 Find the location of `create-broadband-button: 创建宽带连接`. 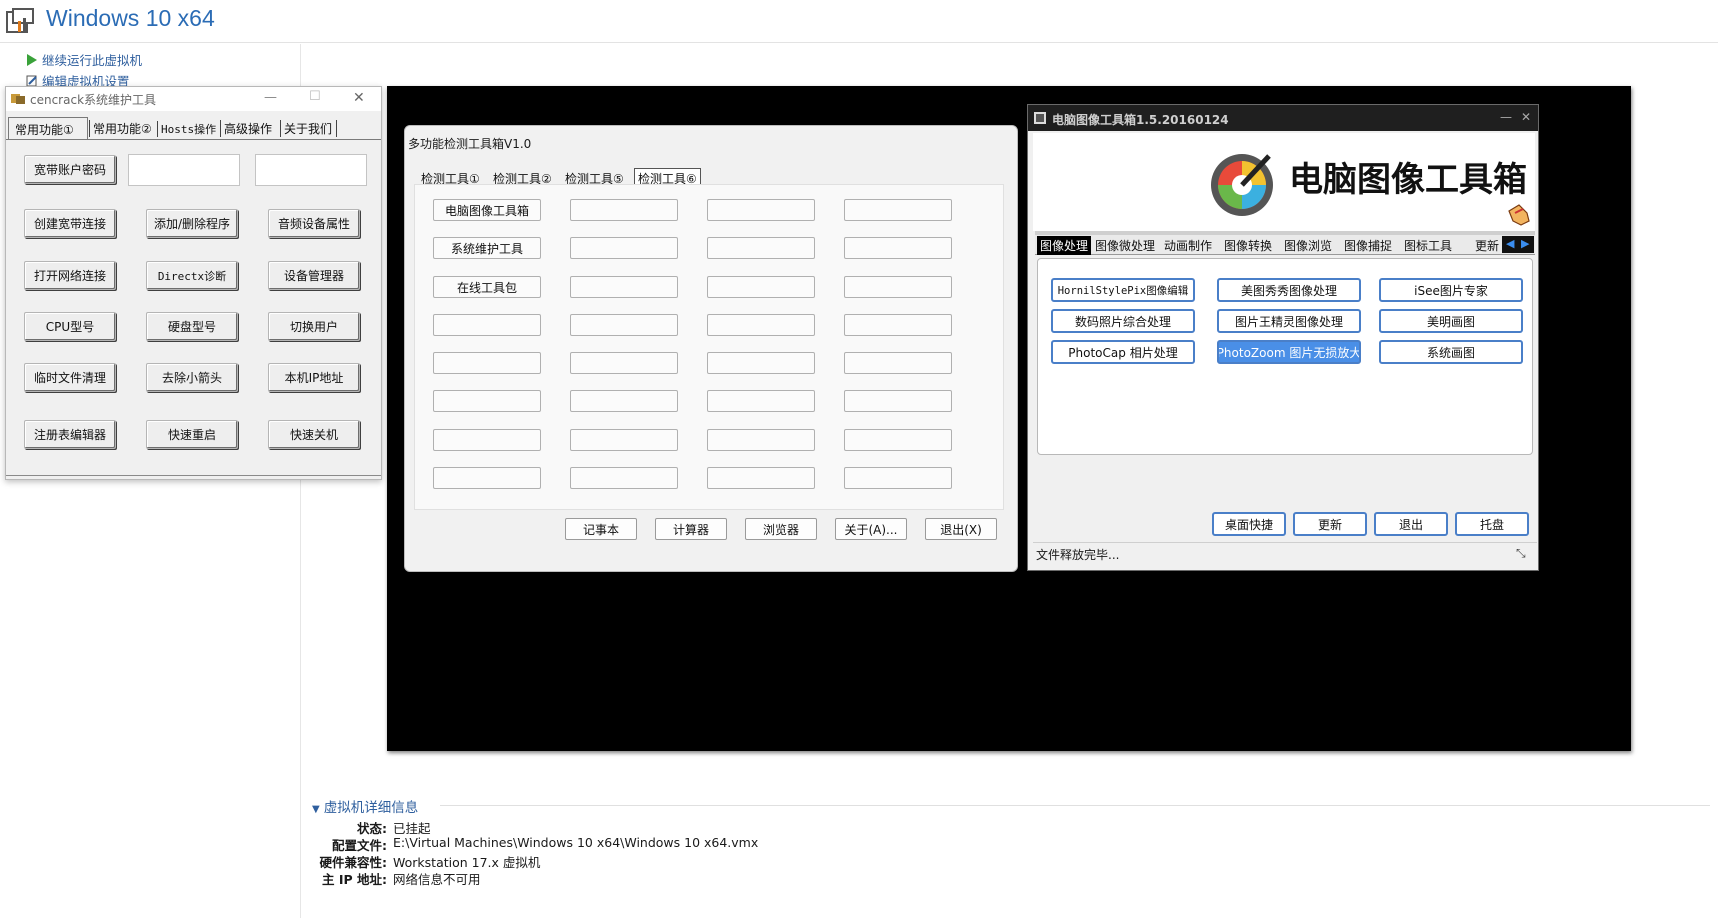

create-broadband-button: 创建宽带连接 is located at coordinates (70, 223).